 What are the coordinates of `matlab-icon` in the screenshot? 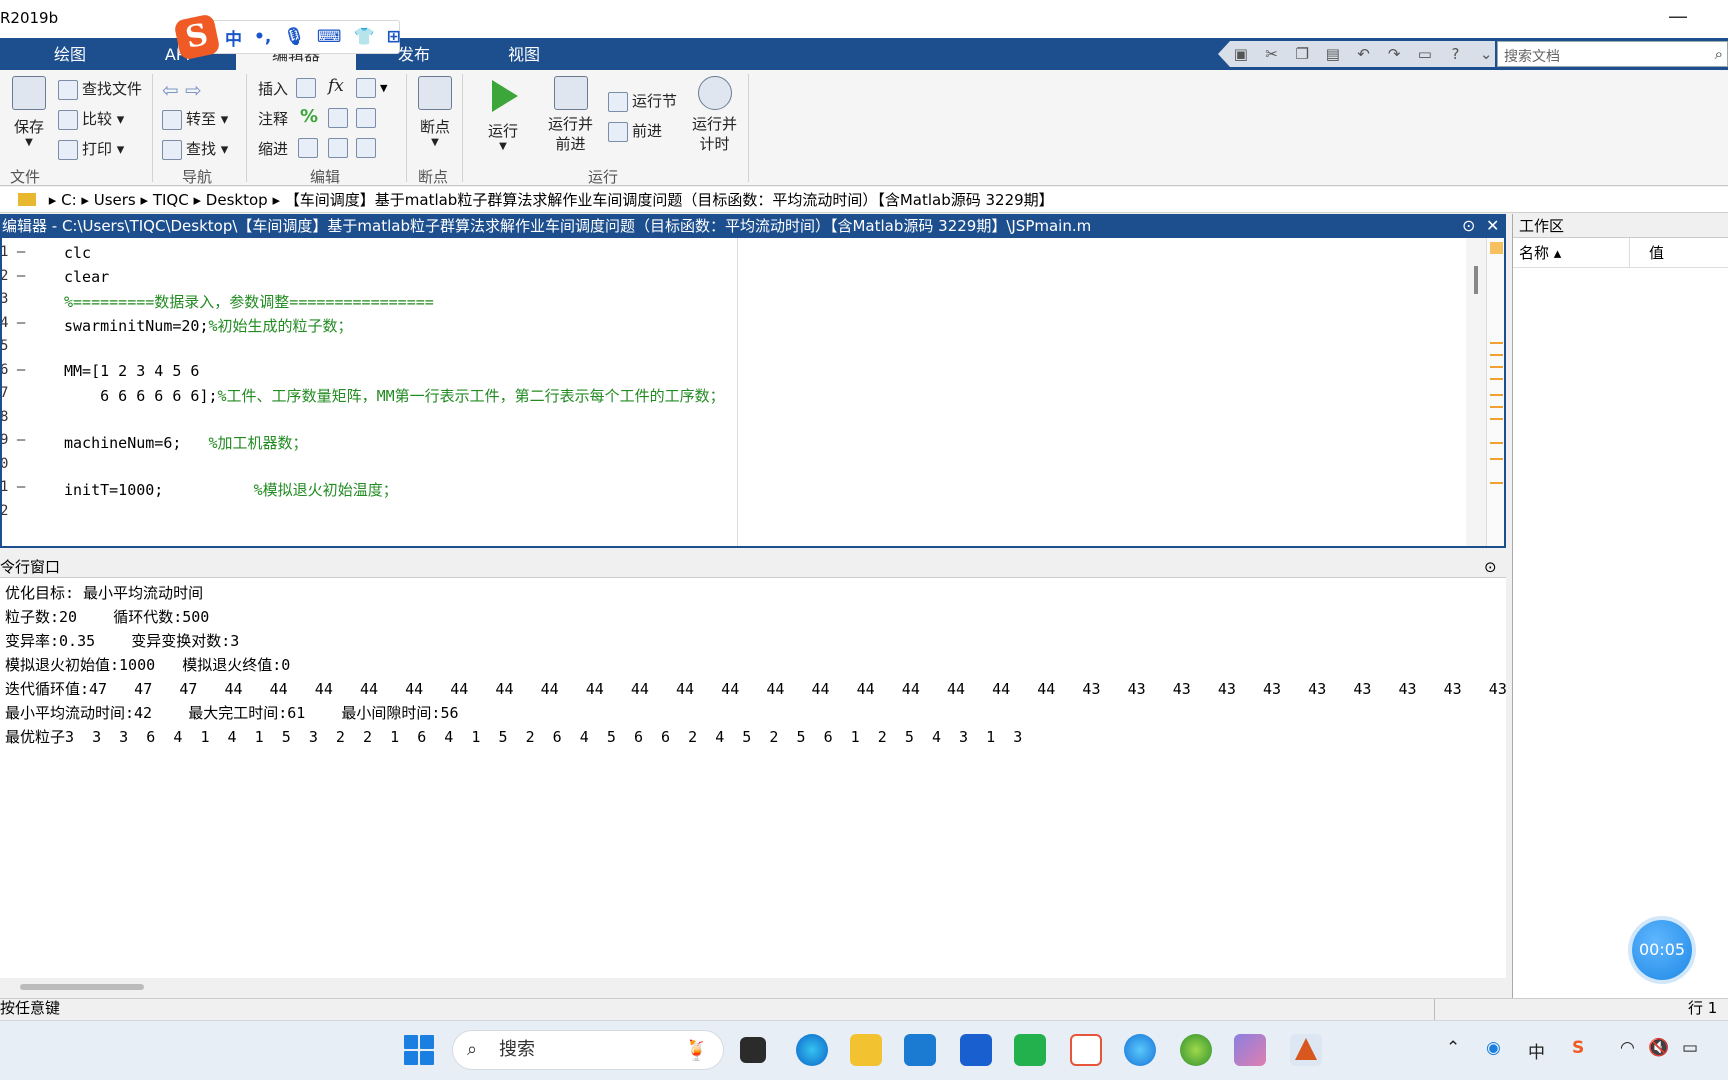 It's located at (1306, 1050).